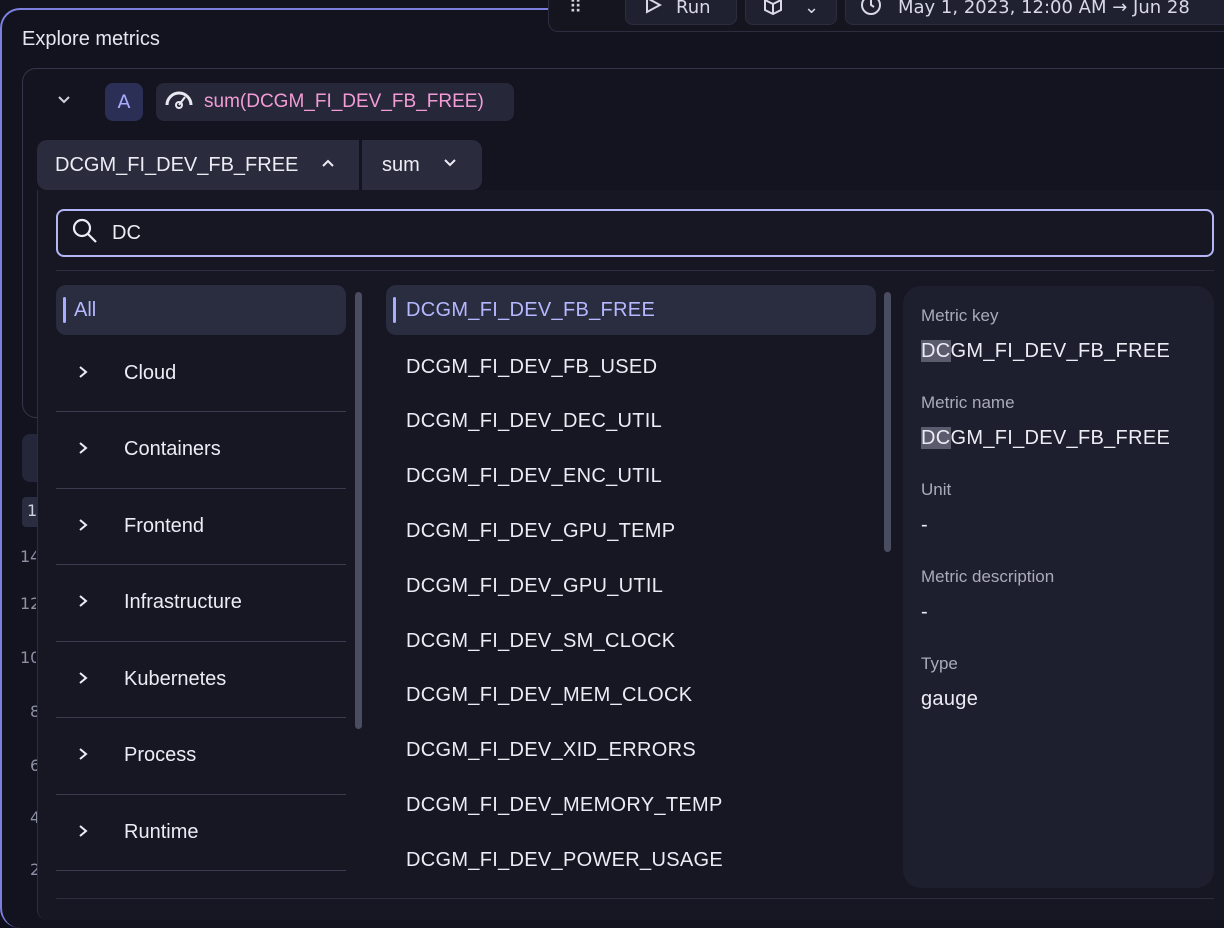 This screenshot has width=1224, height=928. I want to click on category-scrollbar, so click(358, 510).